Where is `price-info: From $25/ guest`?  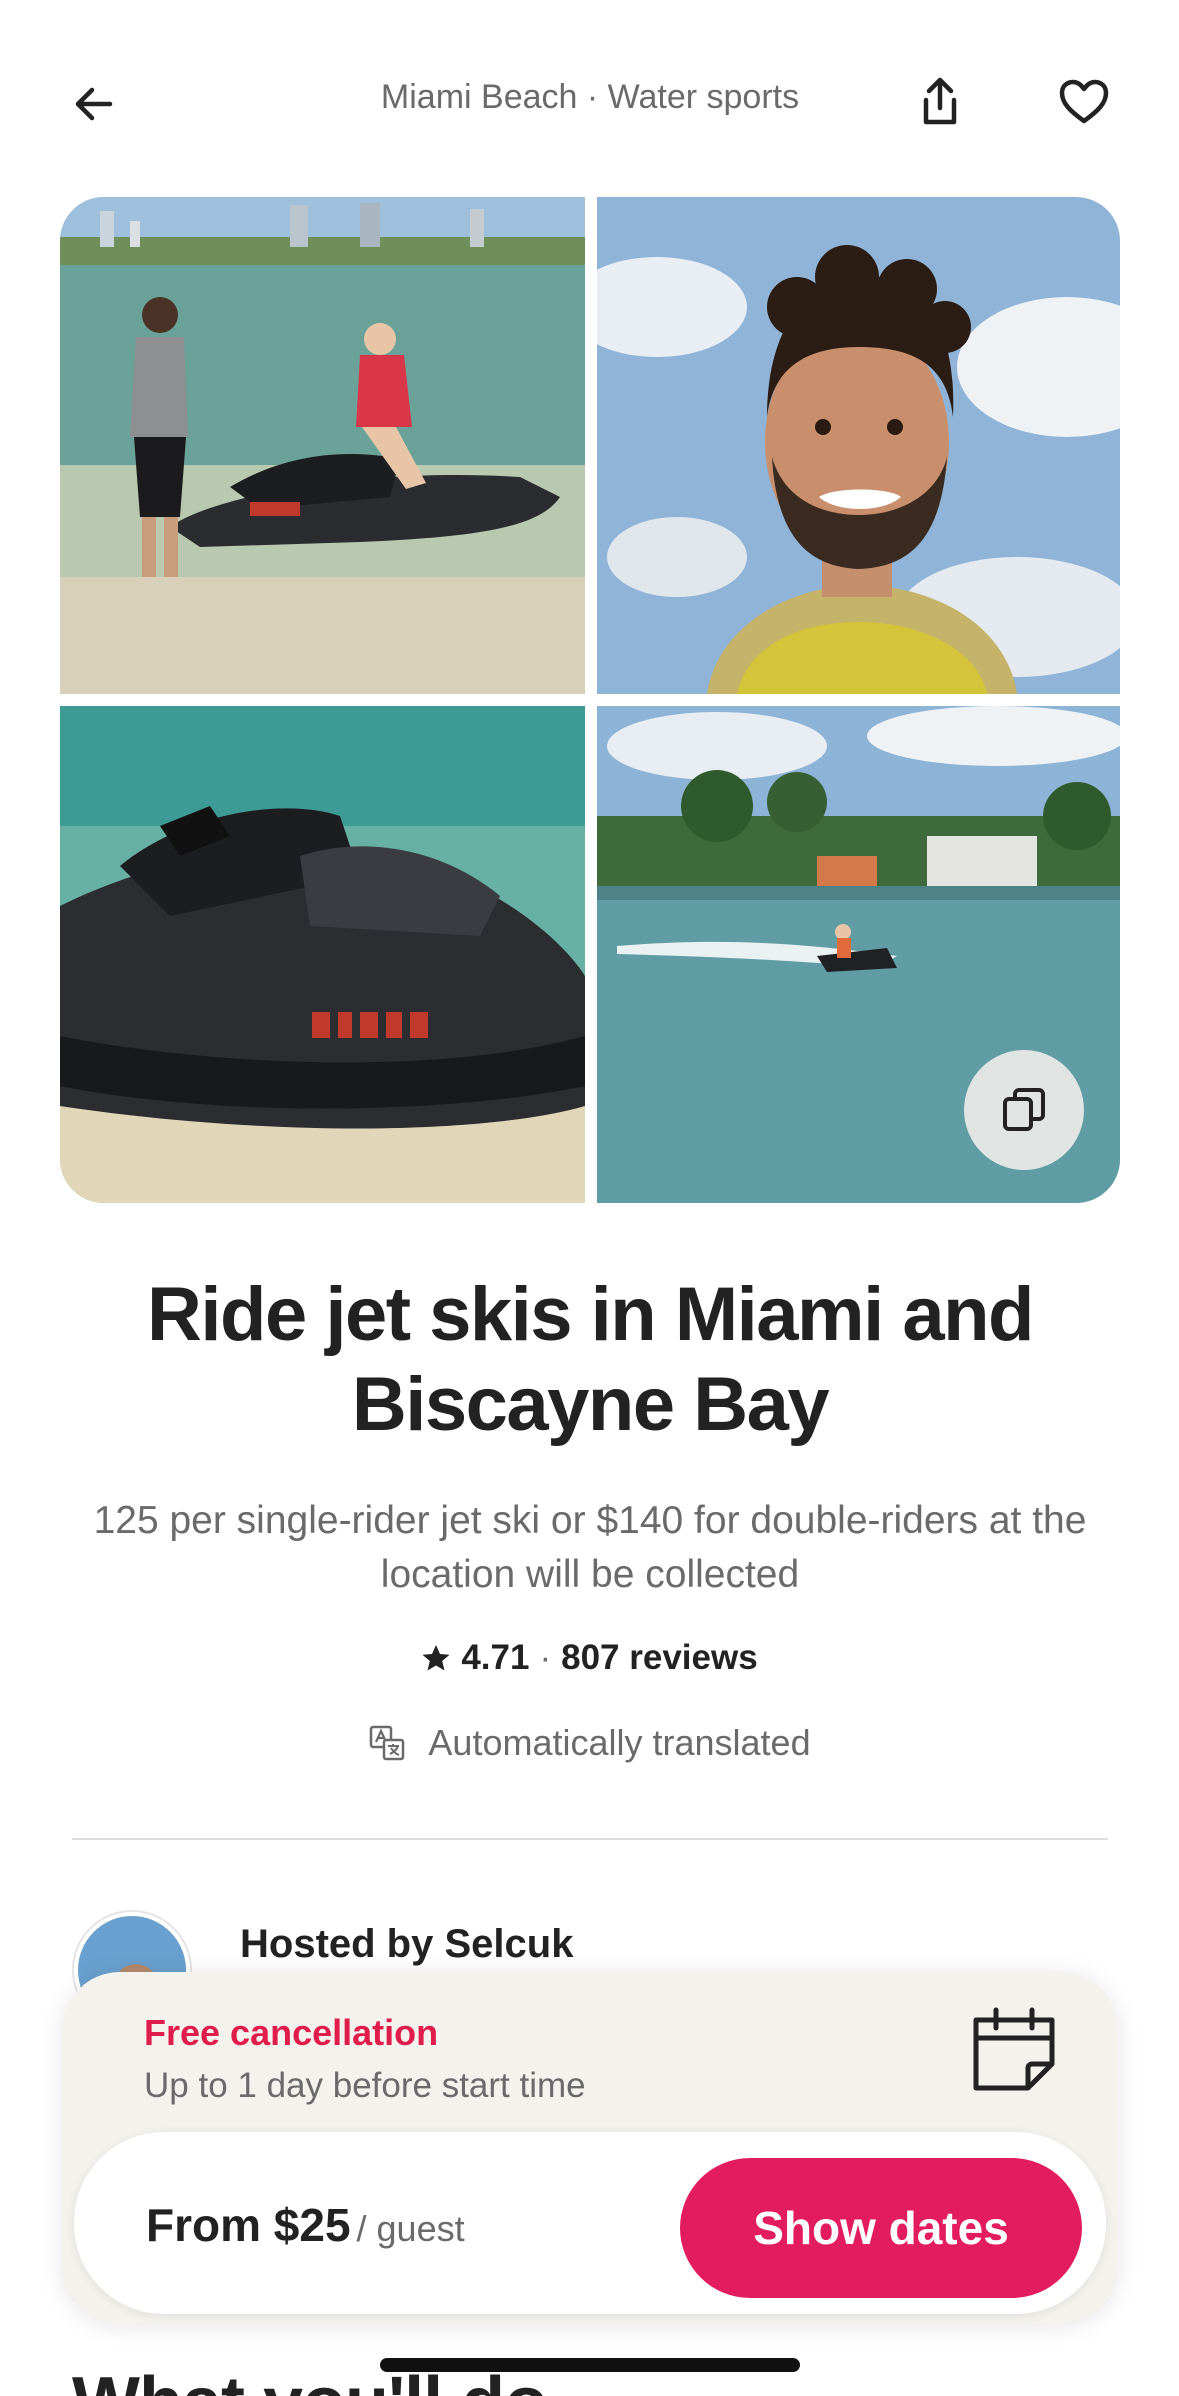
price-info: From $25/ guest is located at coordinates (305, 2225).